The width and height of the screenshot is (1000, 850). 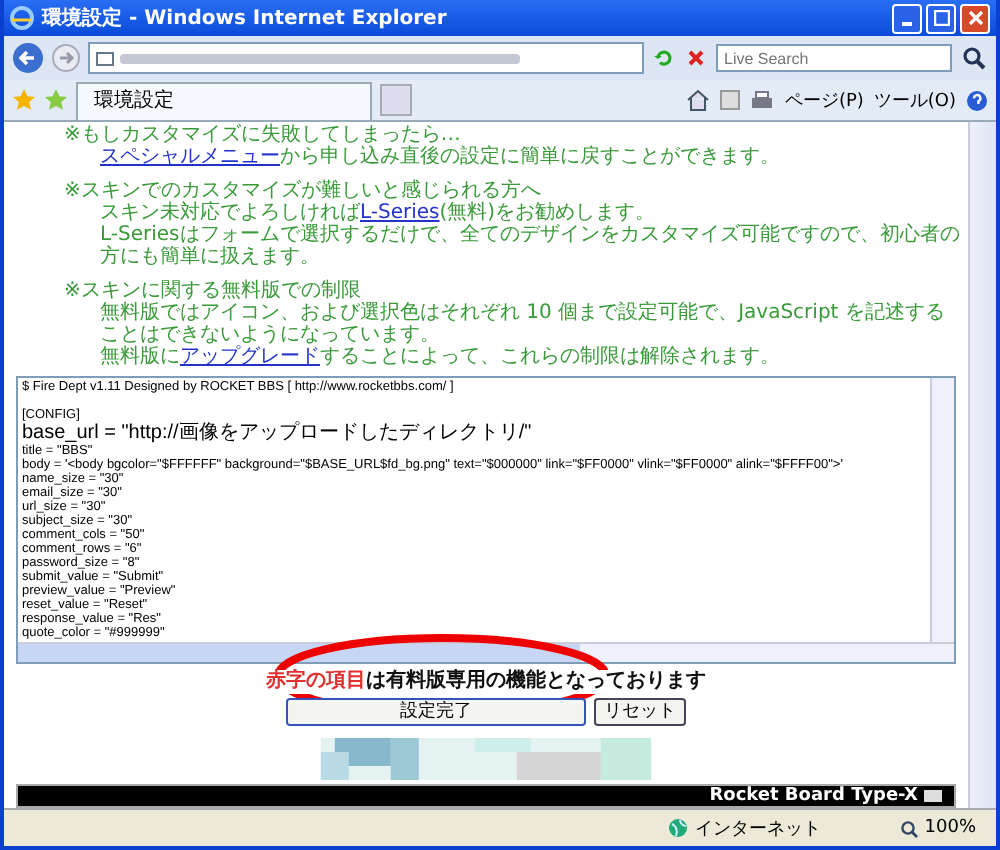 What do you see at coordinates (529, 246) in the screenshot?
I see `note-text: L-Seriesはフォームで選択するだけで、全てのデザインをカスタマイズ可能ですので、初心者の方にも簡単に扱えます。` at bounding box center [529, 246].